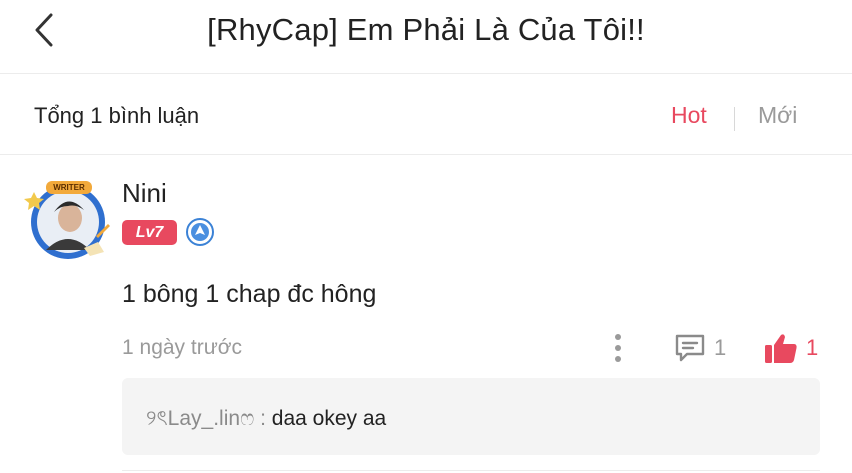 This screenshot has width=852, height=473. Describe the element at coordinates (200, 418) in the screenshot. I see `reply-author: ୨ৎLay_.linෆ` at that location.